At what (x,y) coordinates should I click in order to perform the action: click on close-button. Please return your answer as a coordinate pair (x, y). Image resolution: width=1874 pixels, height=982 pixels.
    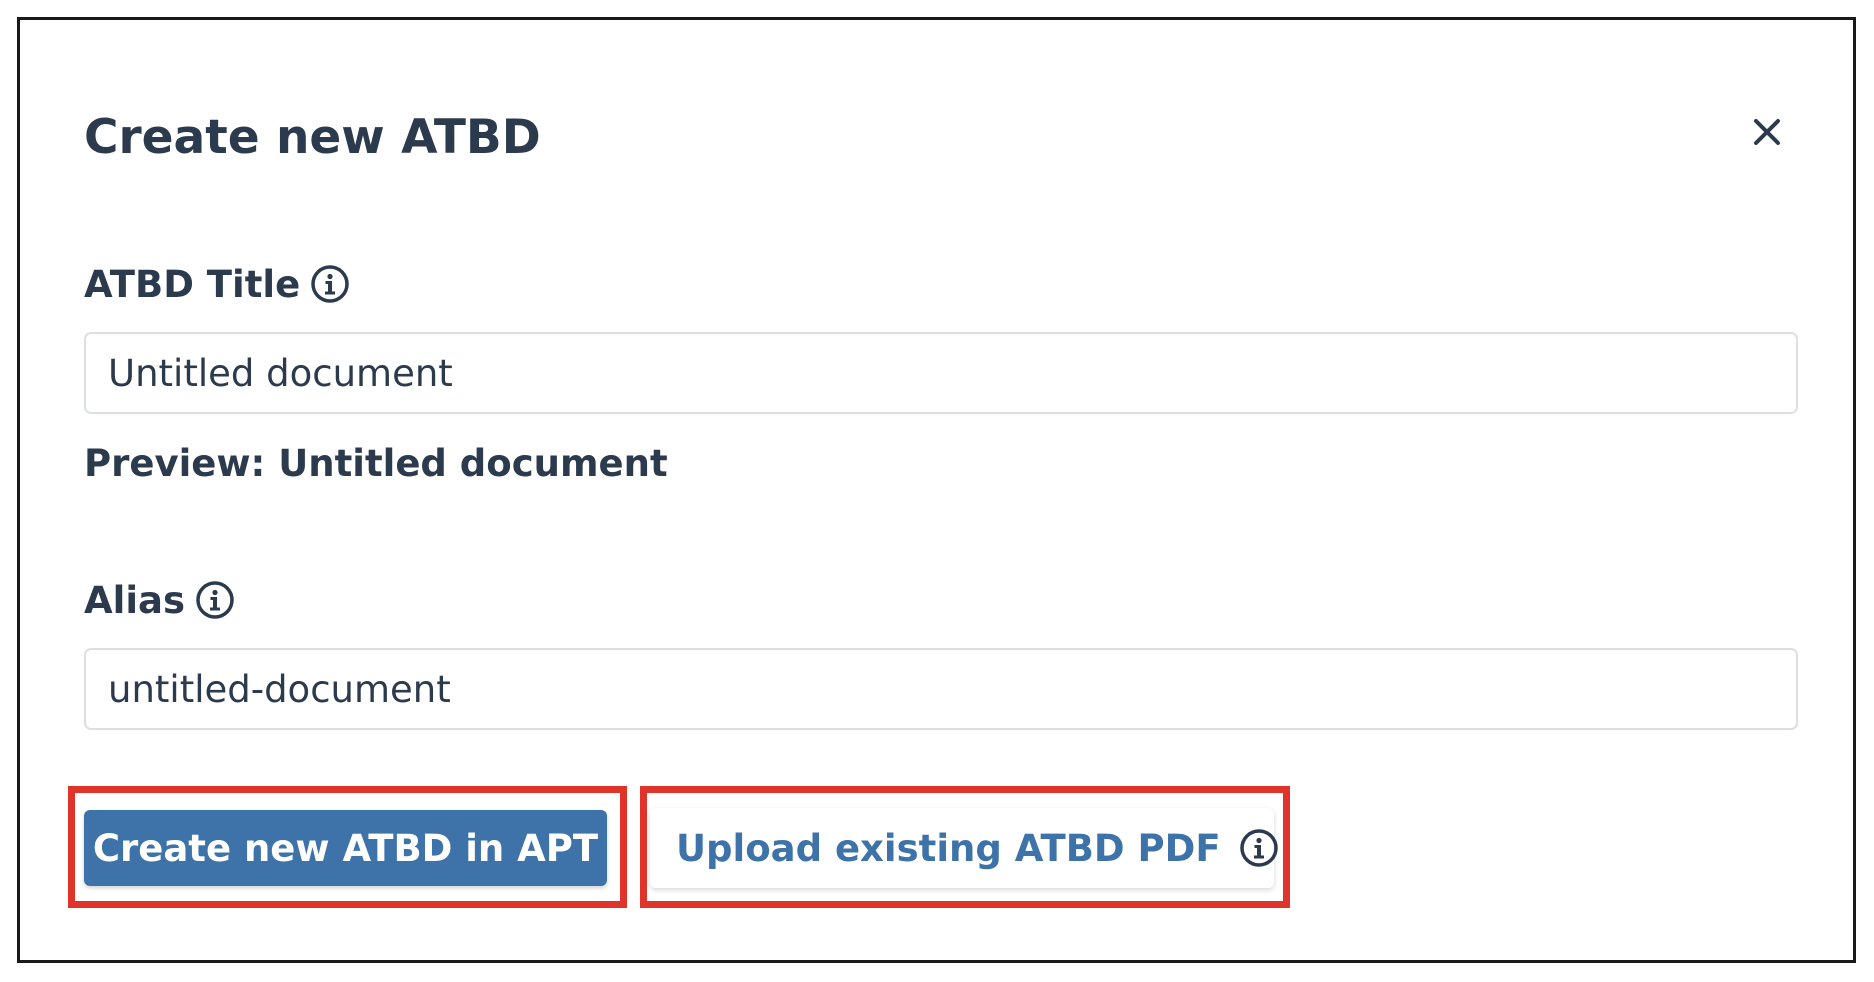
    Looking at the image, I should click on (1767, 132).